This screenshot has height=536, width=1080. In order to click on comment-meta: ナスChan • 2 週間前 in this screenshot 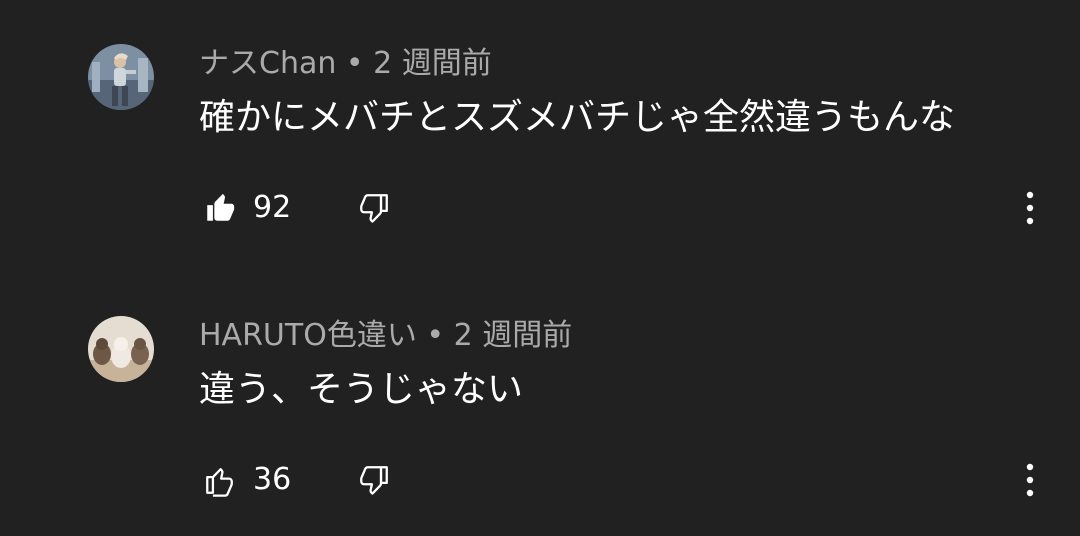, I will do `click(345, 64)`.